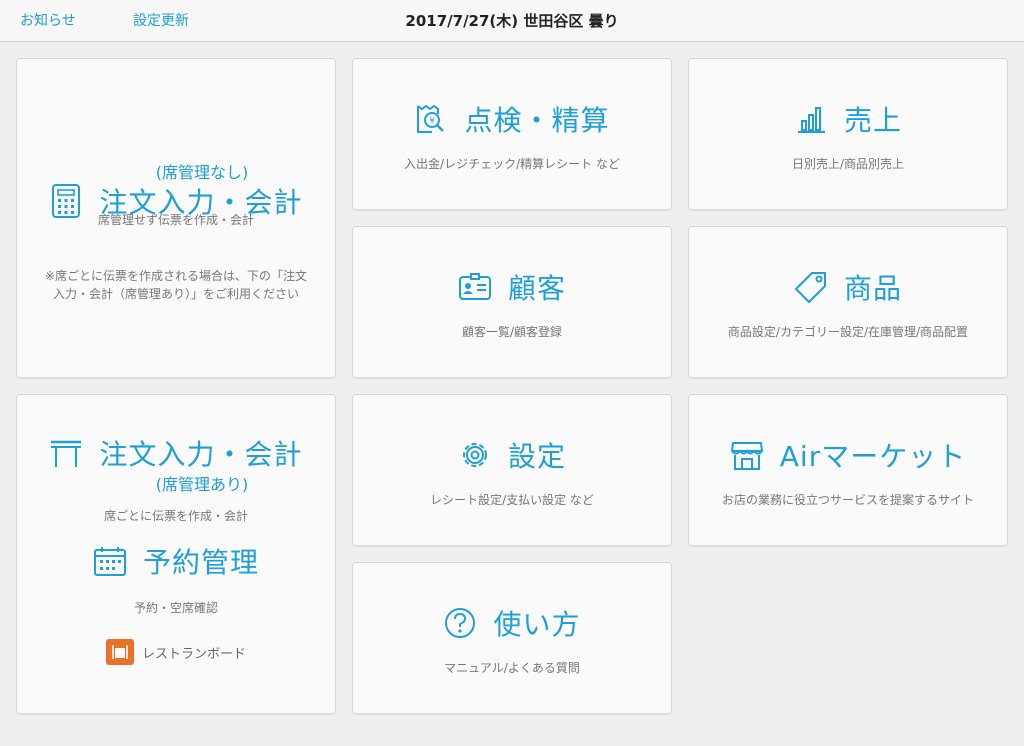  I want to click on reservation-label: 予約管理, so click(200, 562).